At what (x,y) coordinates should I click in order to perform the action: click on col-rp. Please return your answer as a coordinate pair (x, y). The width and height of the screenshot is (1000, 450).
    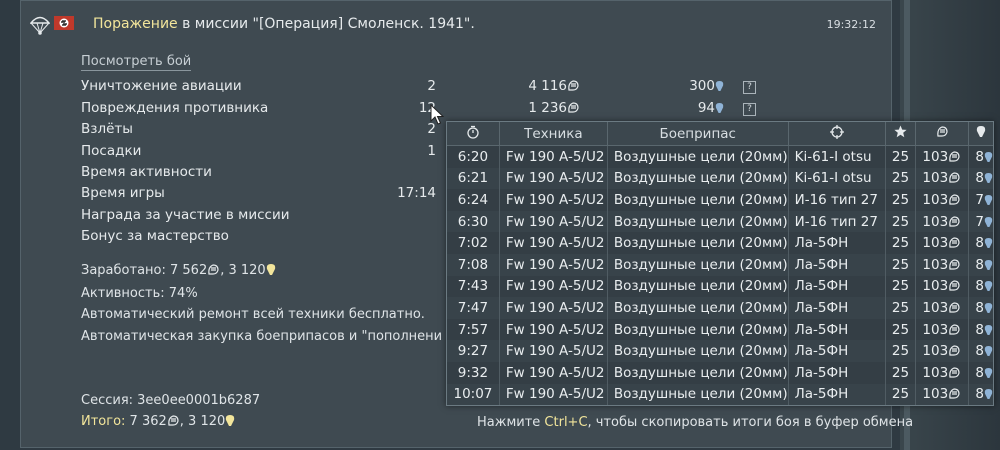
    Looking at the image, I should click on (980, 134).